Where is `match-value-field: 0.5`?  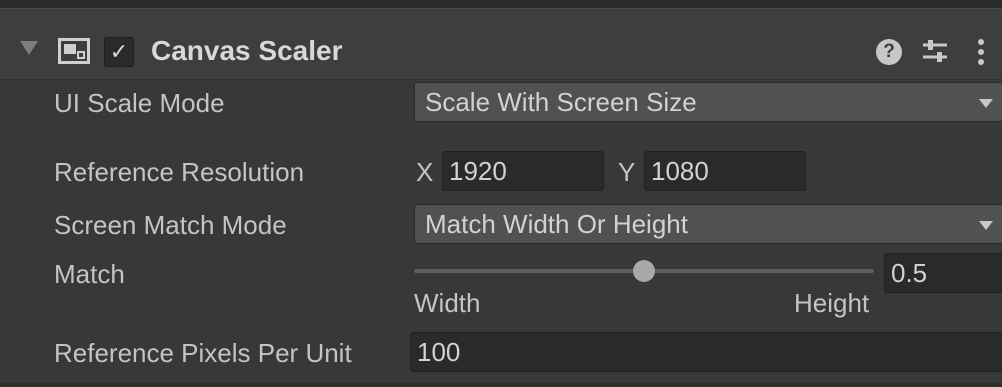
match-value-field: 0.5 is located at coordinates (943, 273).